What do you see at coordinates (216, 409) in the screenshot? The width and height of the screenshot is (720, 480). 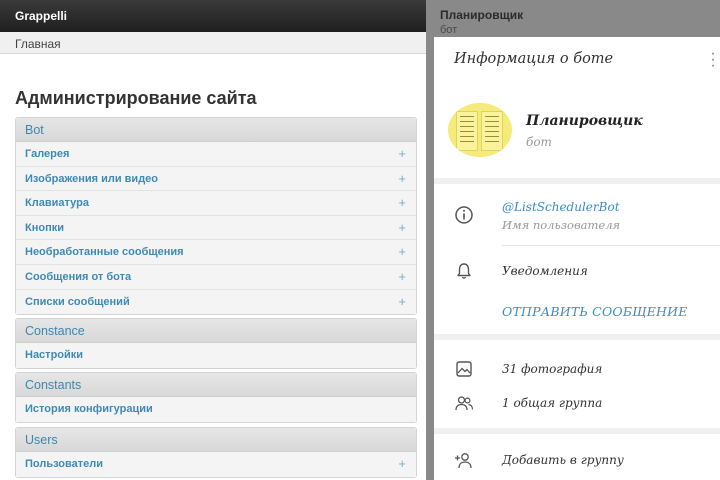 I see `model-row-config-history: История конфигурации` at bounding box center [216, 409].